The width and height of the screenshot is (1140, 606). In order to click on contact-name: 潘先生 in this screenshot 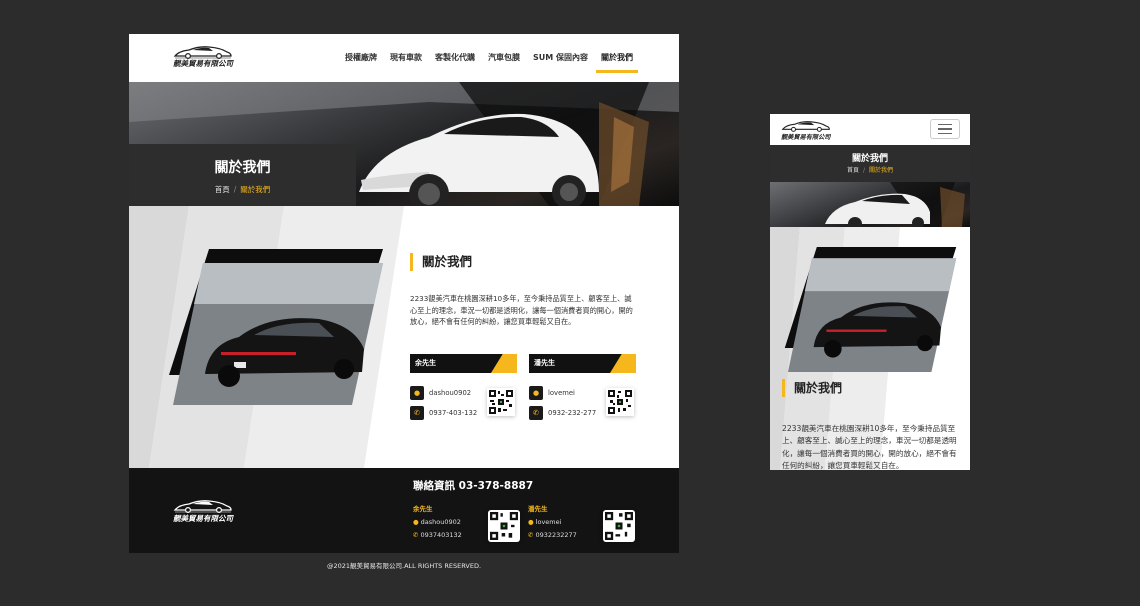, I will do `click(582, 363)`.